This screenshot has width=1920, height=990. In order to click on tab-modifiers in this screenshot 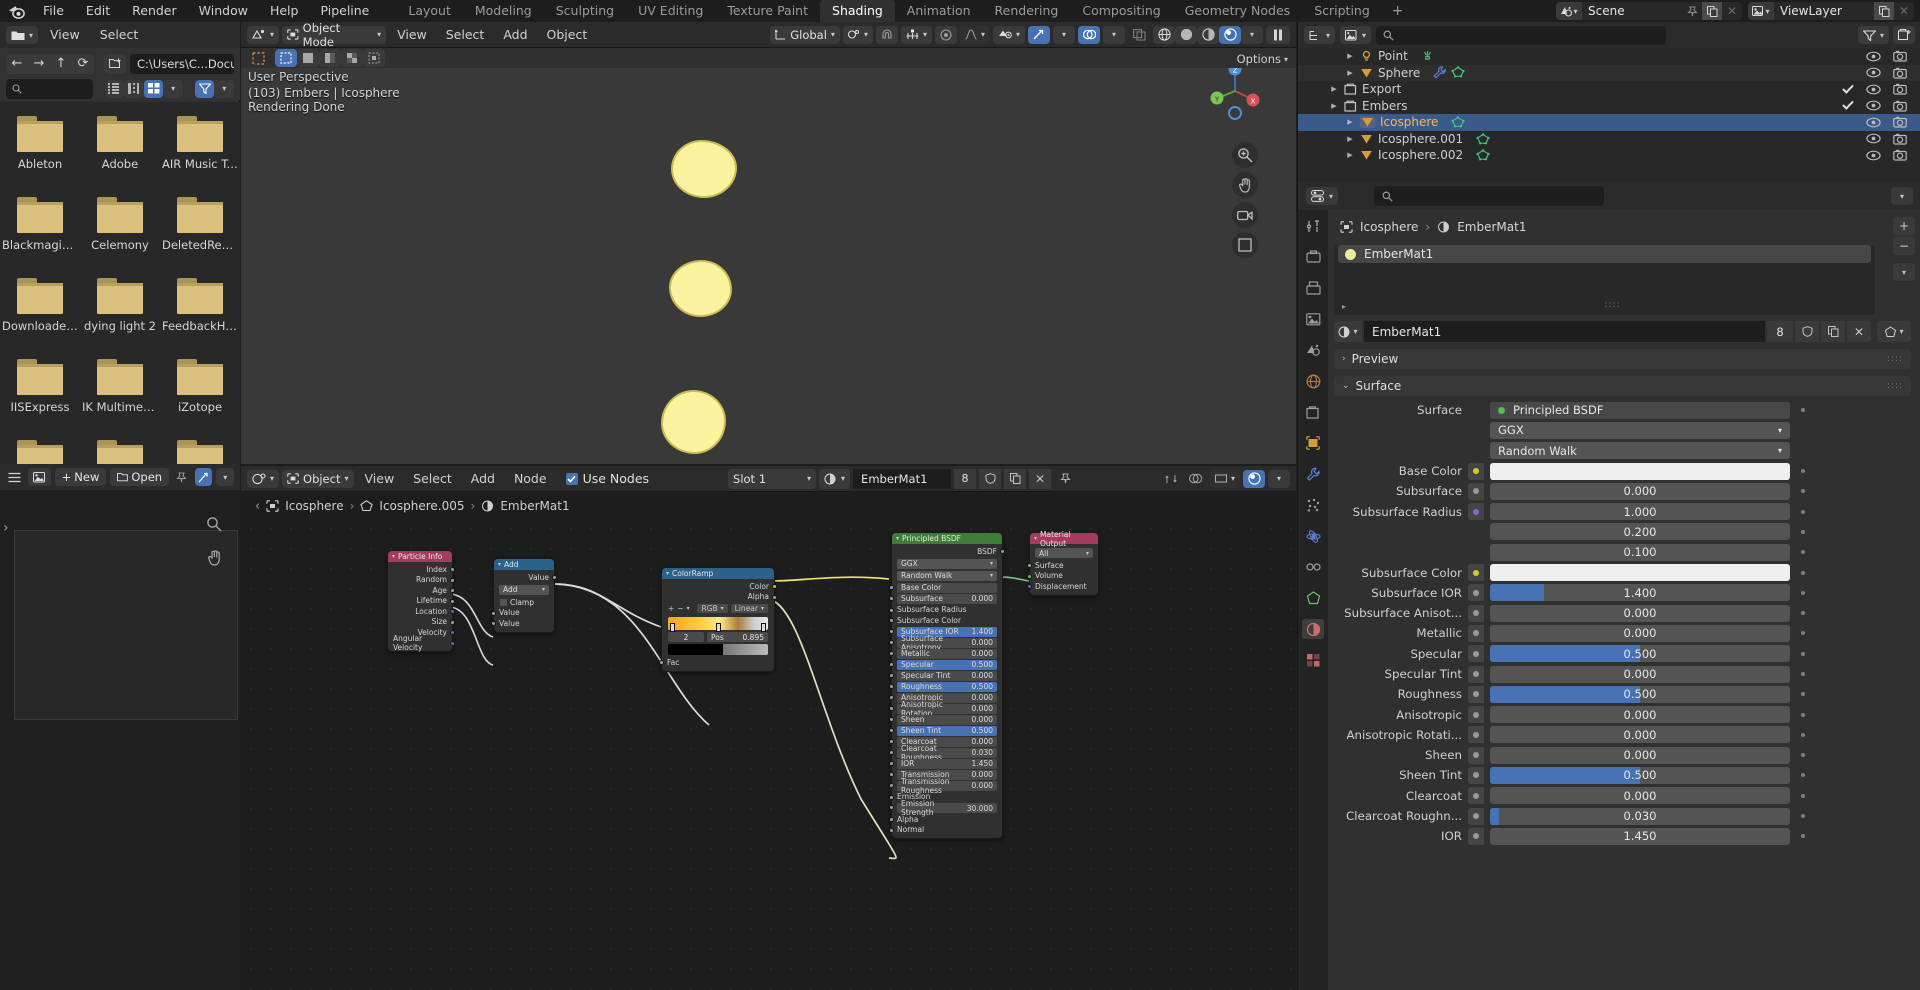, I will do `click(1313, 474)`.